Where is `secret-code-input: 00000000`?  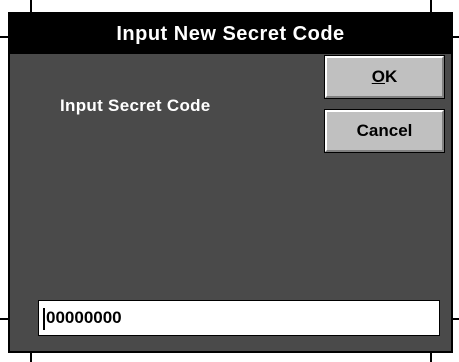
secret-code-input: 00000000 is located at coordinates (239, 318).